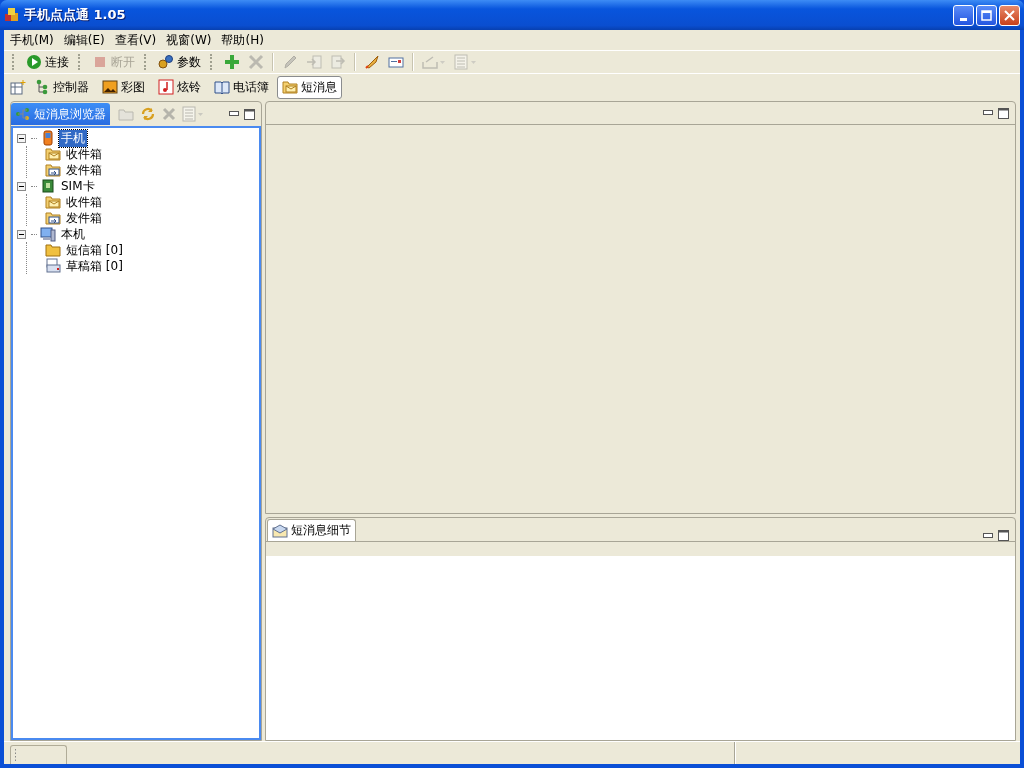 The image size is (1024, 768). What do you see at coordinates (73, 234) in the screenshot?
I see `tree-item: 本机` at bounding box center [73, 234].